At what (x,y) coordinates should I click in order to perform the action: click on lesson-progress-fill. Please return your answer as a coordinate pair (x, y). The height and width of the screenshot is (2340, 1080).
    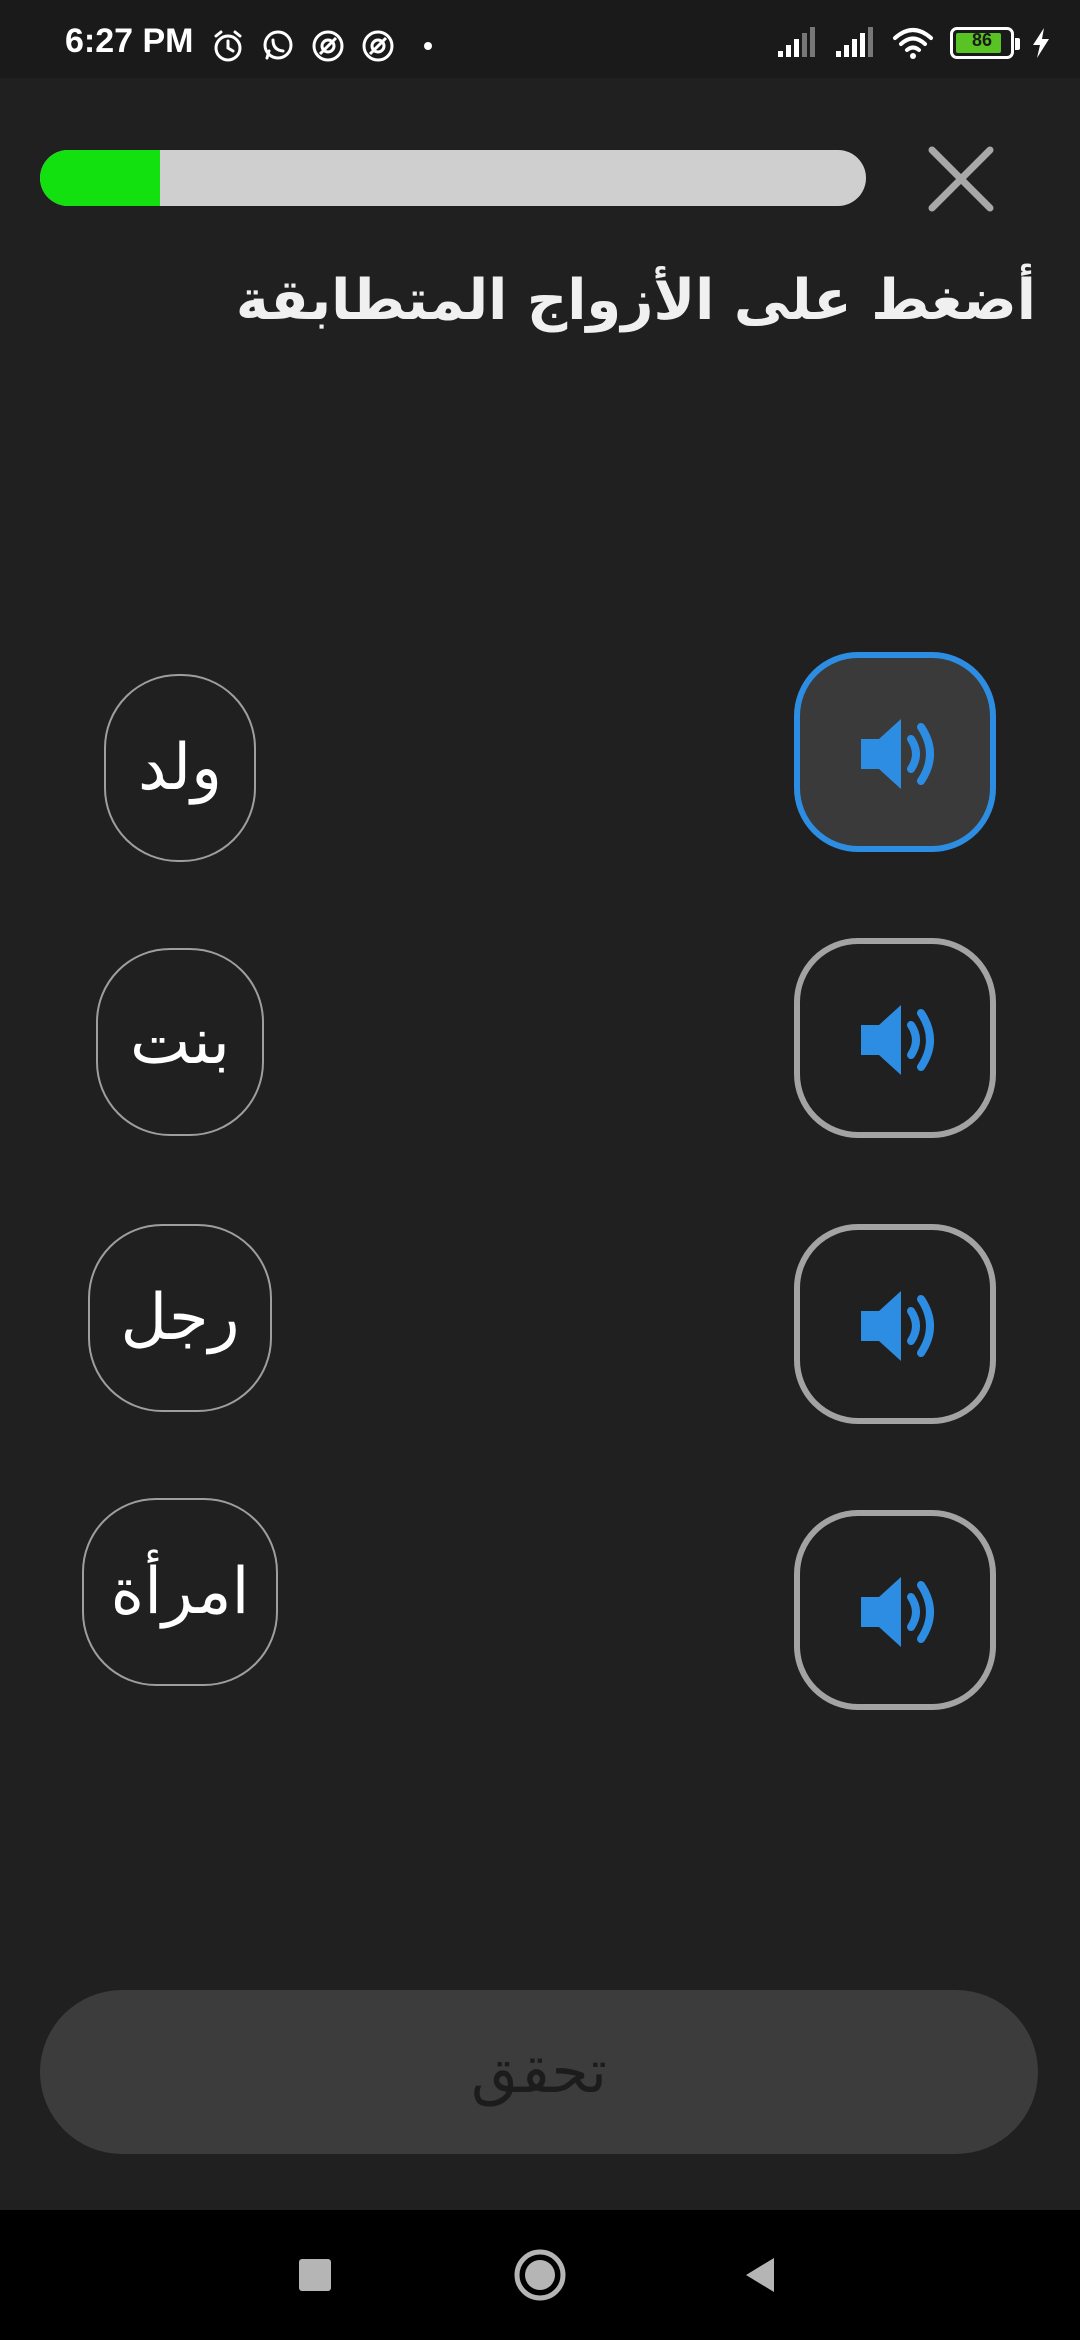
    Looking at the image, I should click on (100, 178).